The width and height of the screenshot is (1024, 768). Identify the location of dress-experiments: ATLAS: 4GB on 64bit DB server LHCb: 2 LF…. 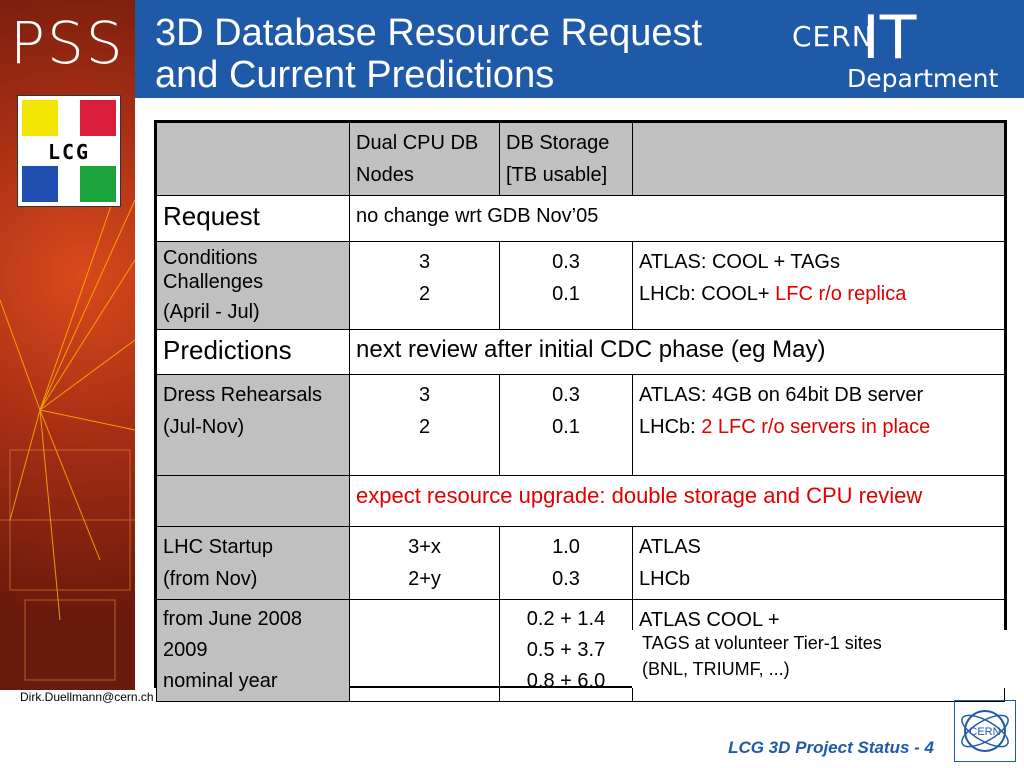
(818, 425).